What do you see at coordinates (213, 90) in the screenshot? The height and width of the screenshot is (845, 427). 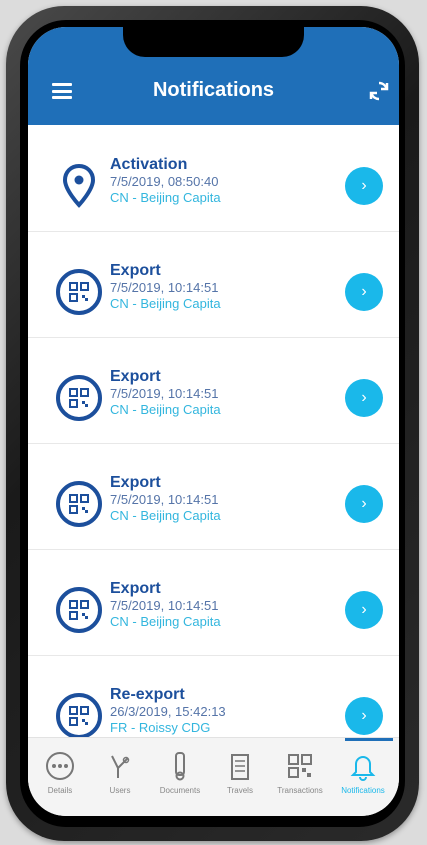 I see `page-title: Notifications` at bounding box center [213, 90].